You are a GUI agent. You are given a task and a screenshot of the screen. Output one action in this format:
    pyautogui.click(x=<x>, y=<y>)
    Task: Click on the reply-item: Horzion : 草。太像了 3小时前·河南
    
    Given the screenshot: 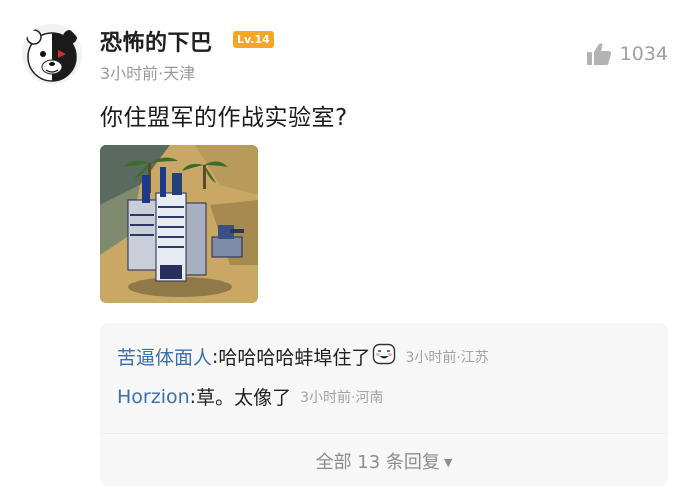 What is the action you would take?
    pyautogui.click(x=250, y=396)
    